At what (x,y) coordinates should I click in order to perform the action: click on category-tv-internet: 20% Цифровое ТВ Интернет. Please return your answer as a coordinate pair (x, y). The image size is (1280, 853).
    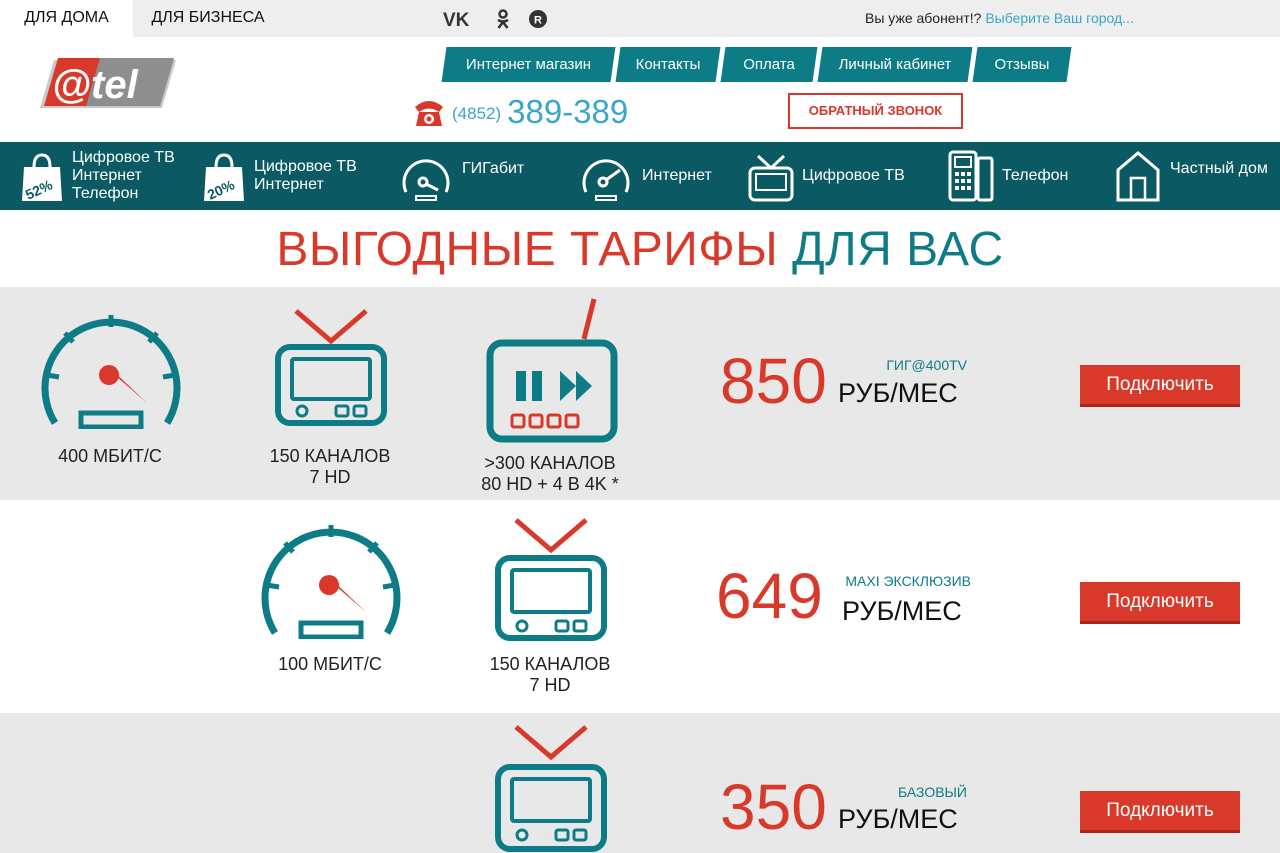
    Looking at the image, I should click on (279, 176).